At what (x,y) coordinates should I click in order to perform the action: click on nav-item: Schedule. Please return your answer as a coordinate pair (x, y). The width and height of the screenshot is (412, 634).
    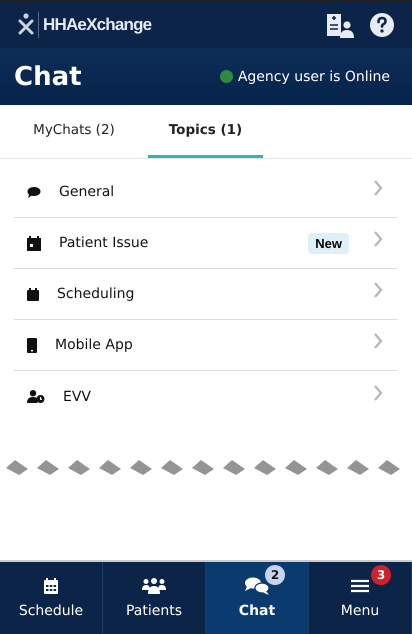
    Looking at the image, I should click on (51, 598).